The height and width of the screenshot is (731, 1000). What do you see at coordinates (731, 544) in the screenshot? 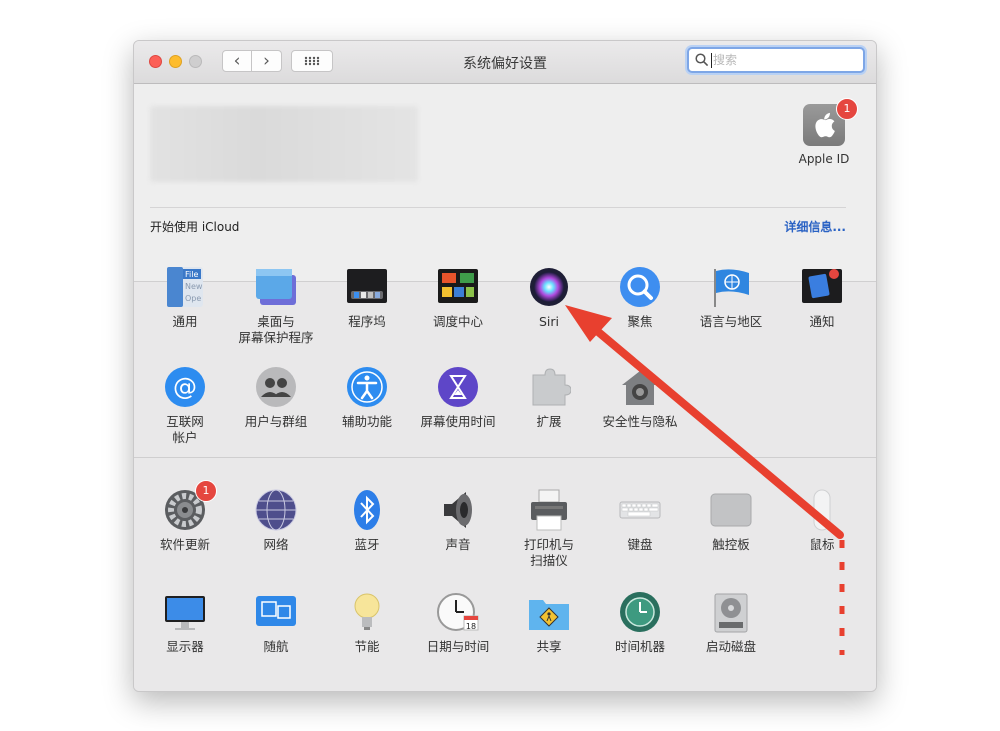
I see `pref-label: 触控板` at bounding box center [731, 544].